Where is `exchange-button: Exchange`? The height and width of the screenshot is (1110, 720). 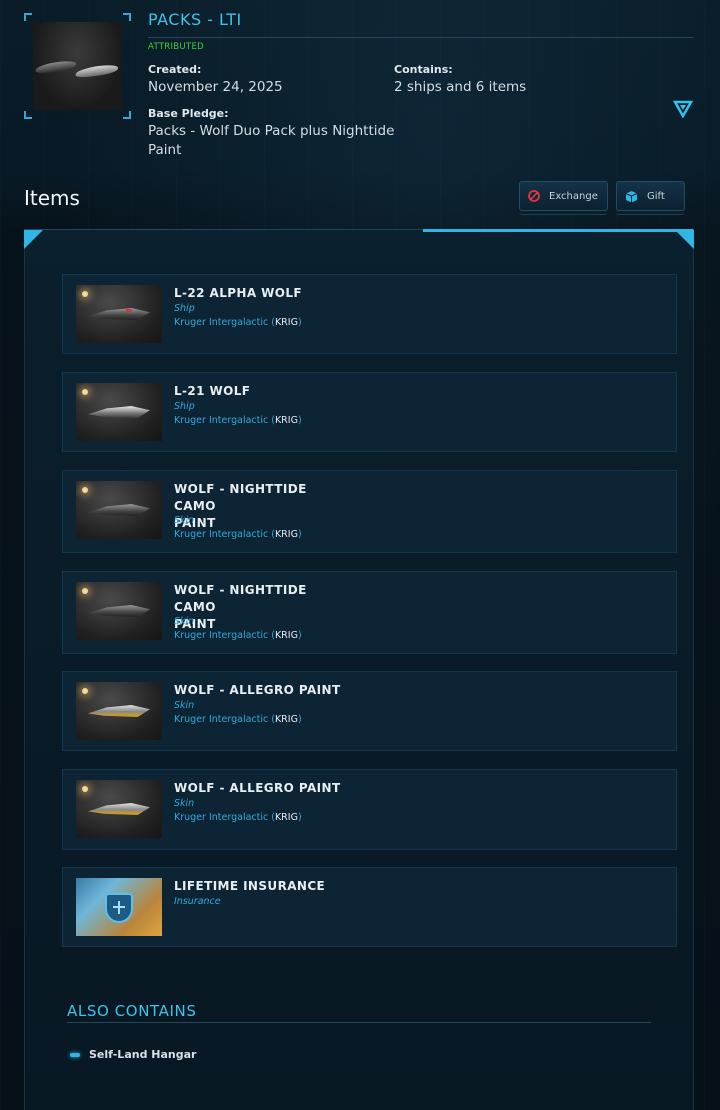
exchange-button: Exchange is located at coordinates (563, 196).